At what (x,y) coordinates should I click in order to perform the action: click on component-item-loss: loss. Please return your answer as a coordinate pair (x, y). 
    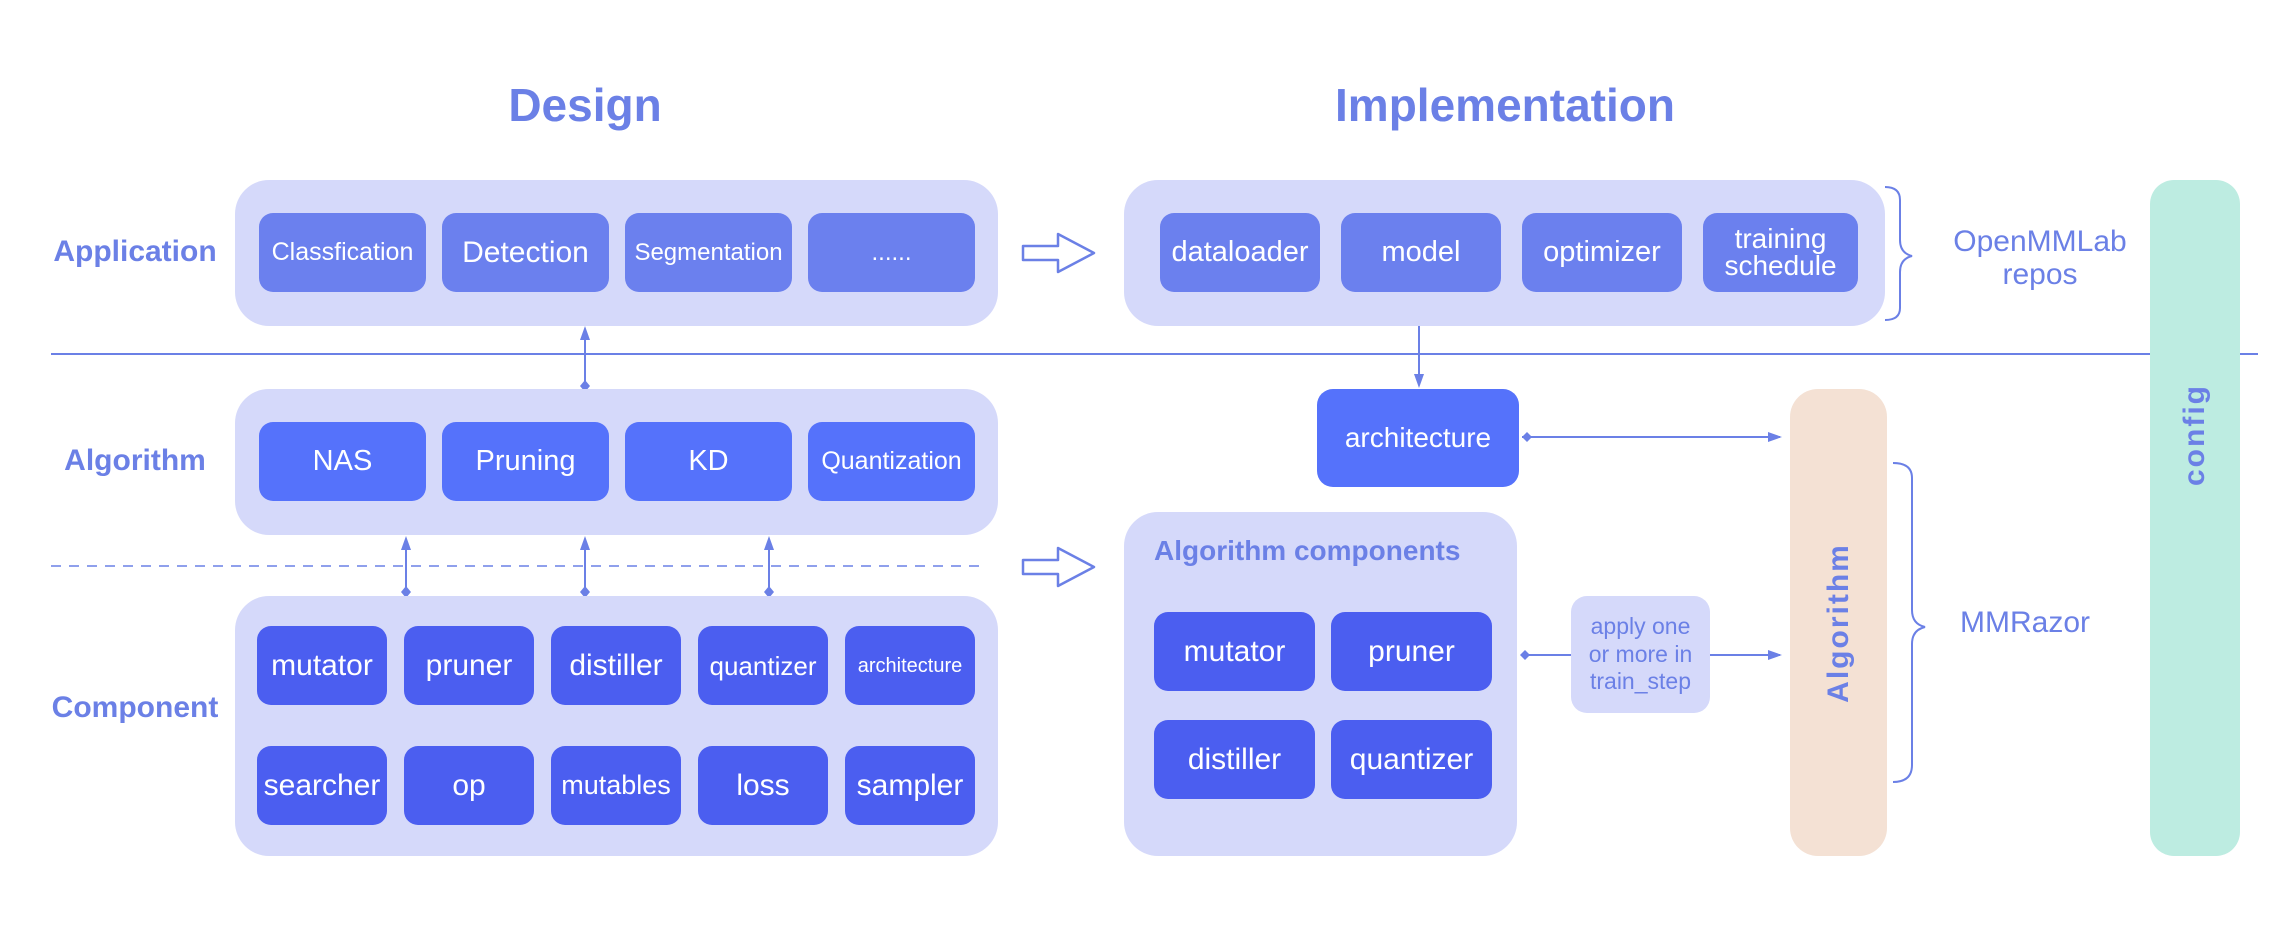
    Looking at the image, I should click on (763, 785).